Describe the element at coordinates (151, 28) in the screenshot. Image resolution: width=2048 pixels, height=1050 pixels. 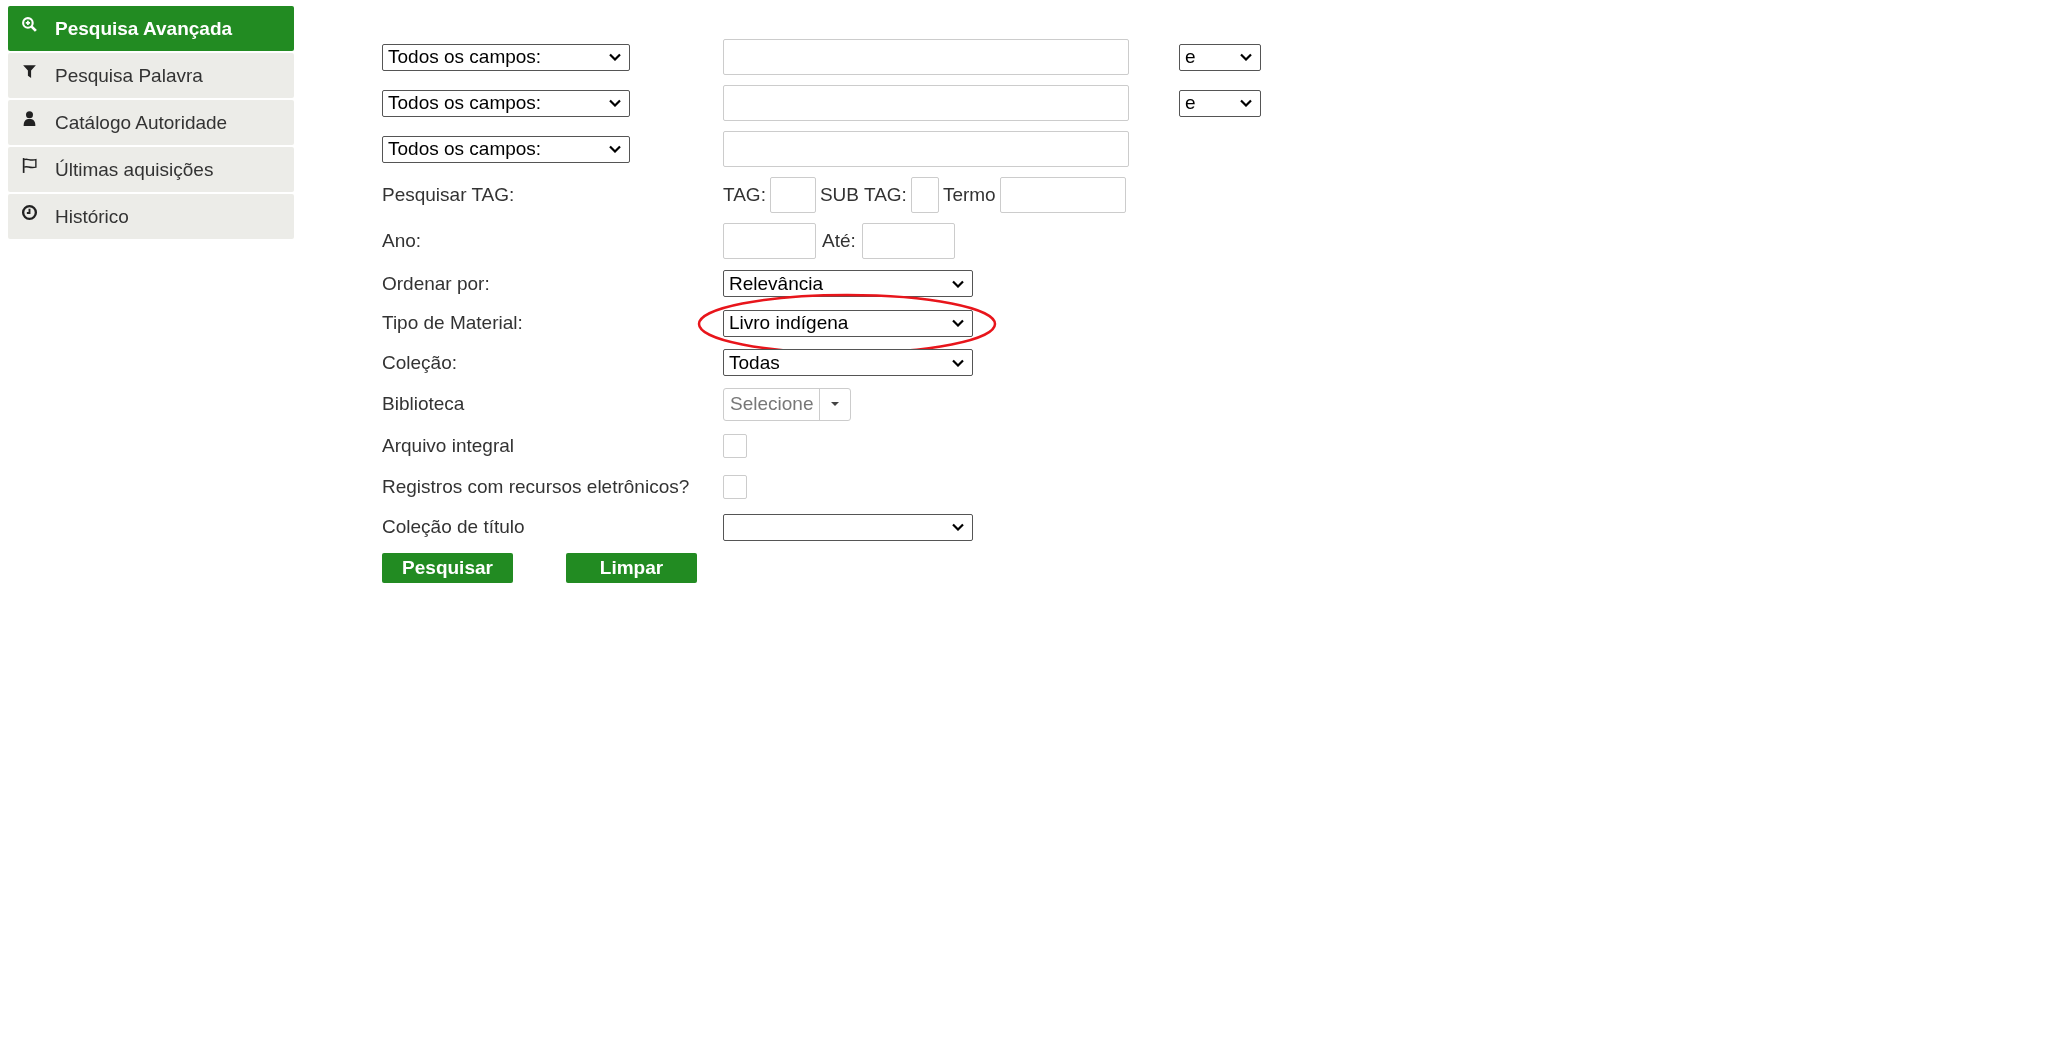
I see `sidebar-item: Pesquisa Avançada` at that location.